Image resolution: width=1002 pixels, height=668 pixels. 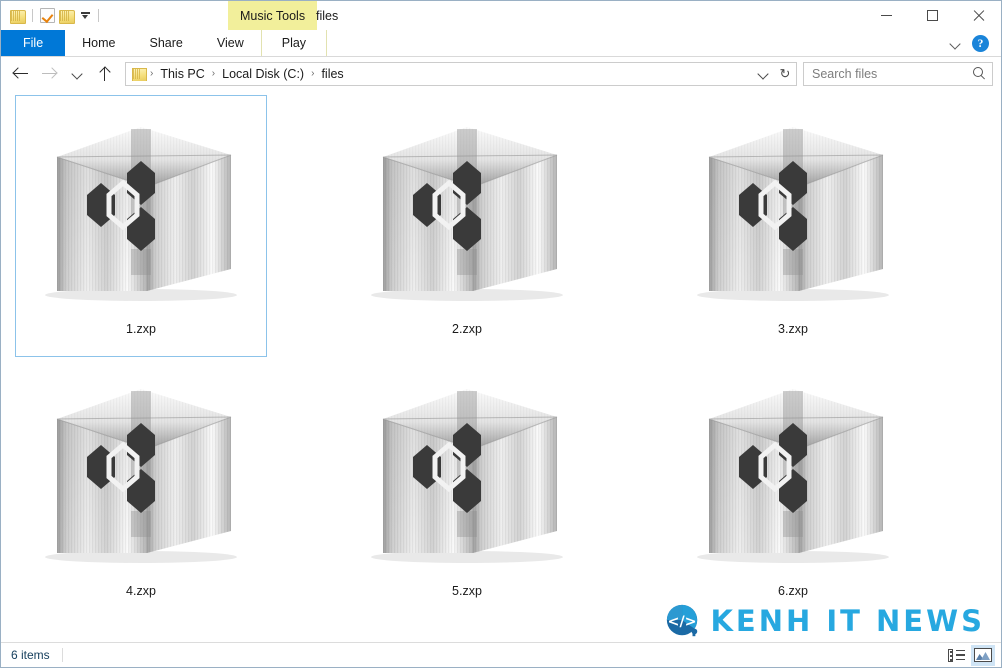 I want to click on close-button, so click(x=978, y=15).